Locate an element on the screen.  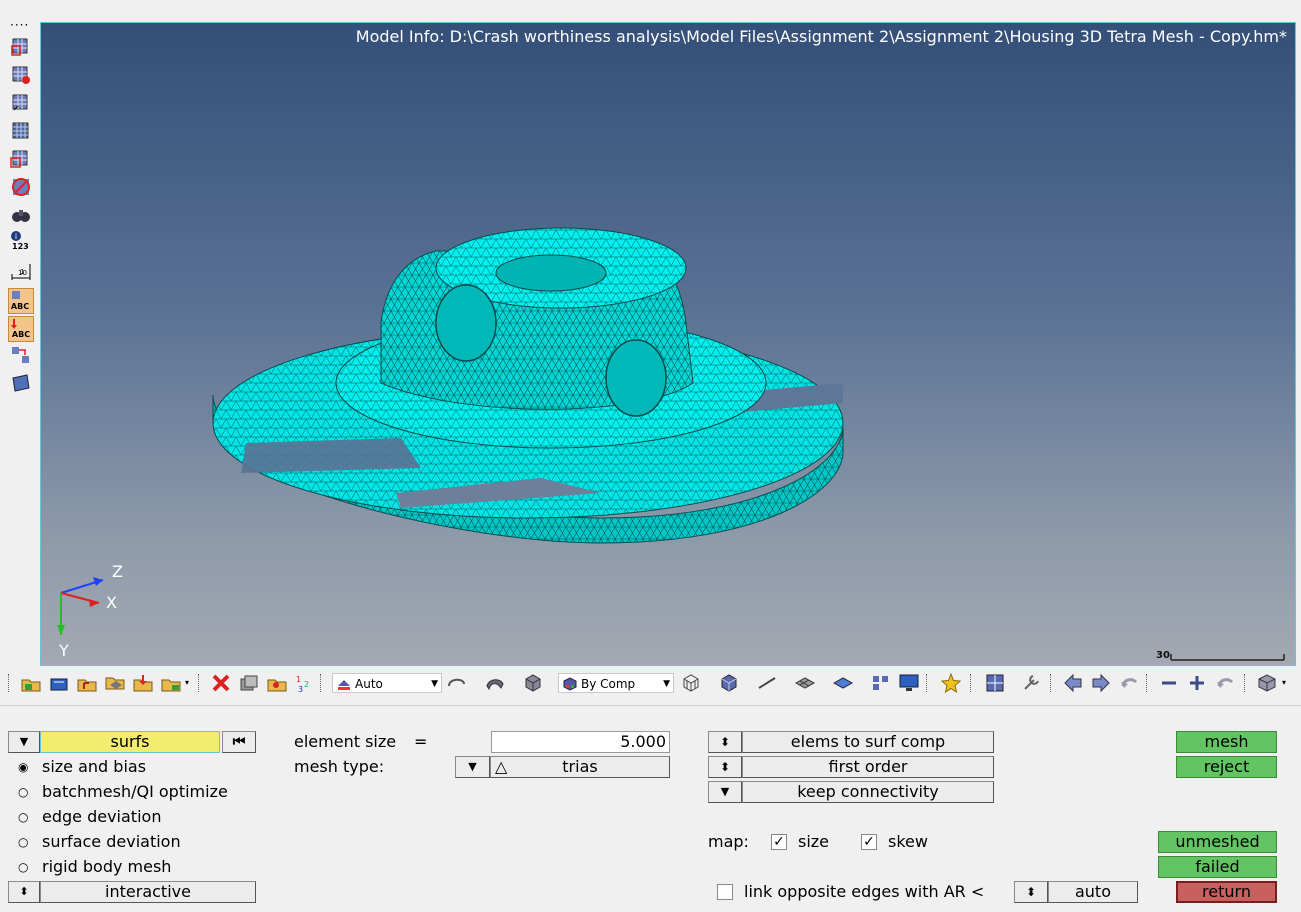
undo-view-icon is located at coordinates (1129, 683).